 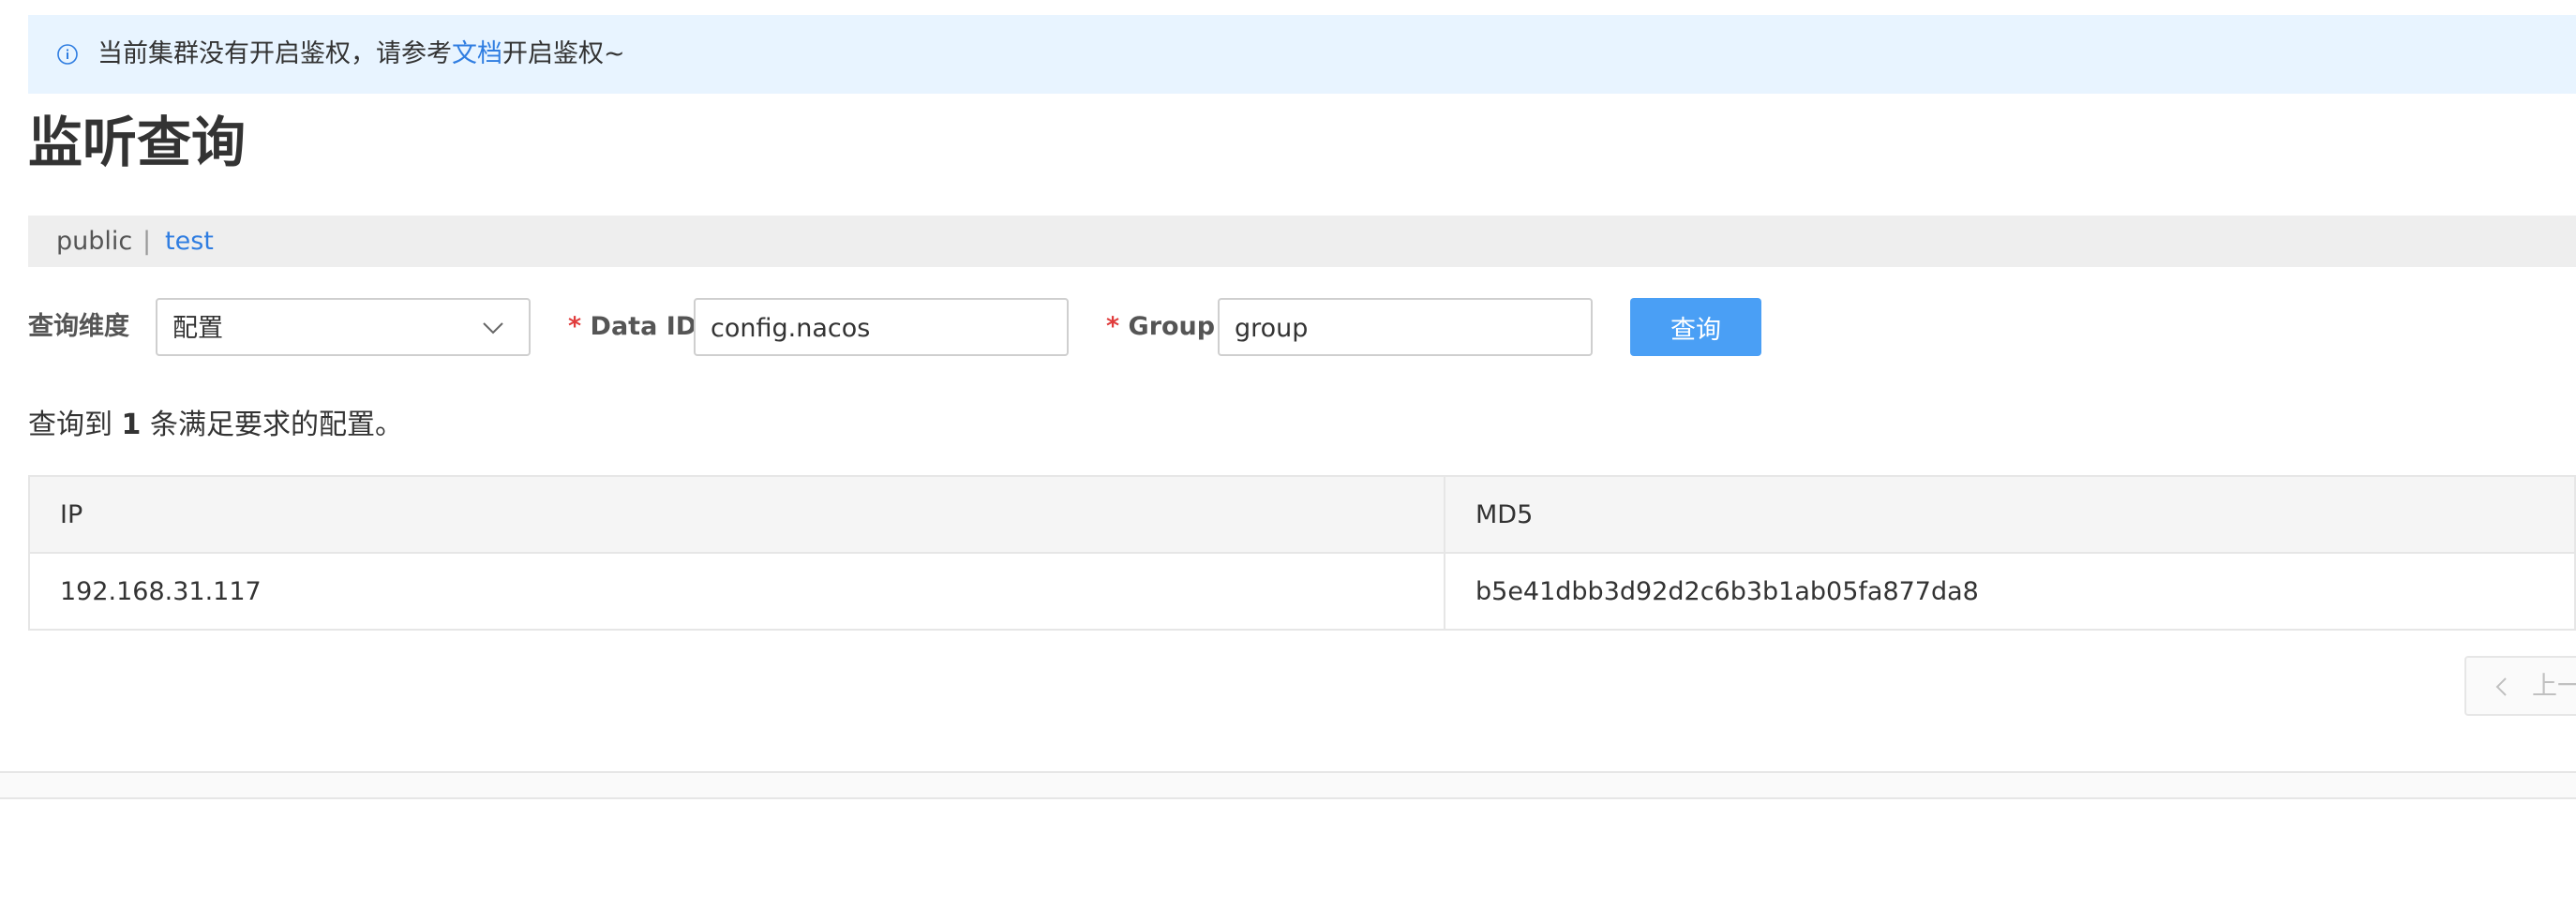 What do you see at coordinates (131, 425) in the screenshot?
I see `result-count: 1` at bounding box center [131, 425].